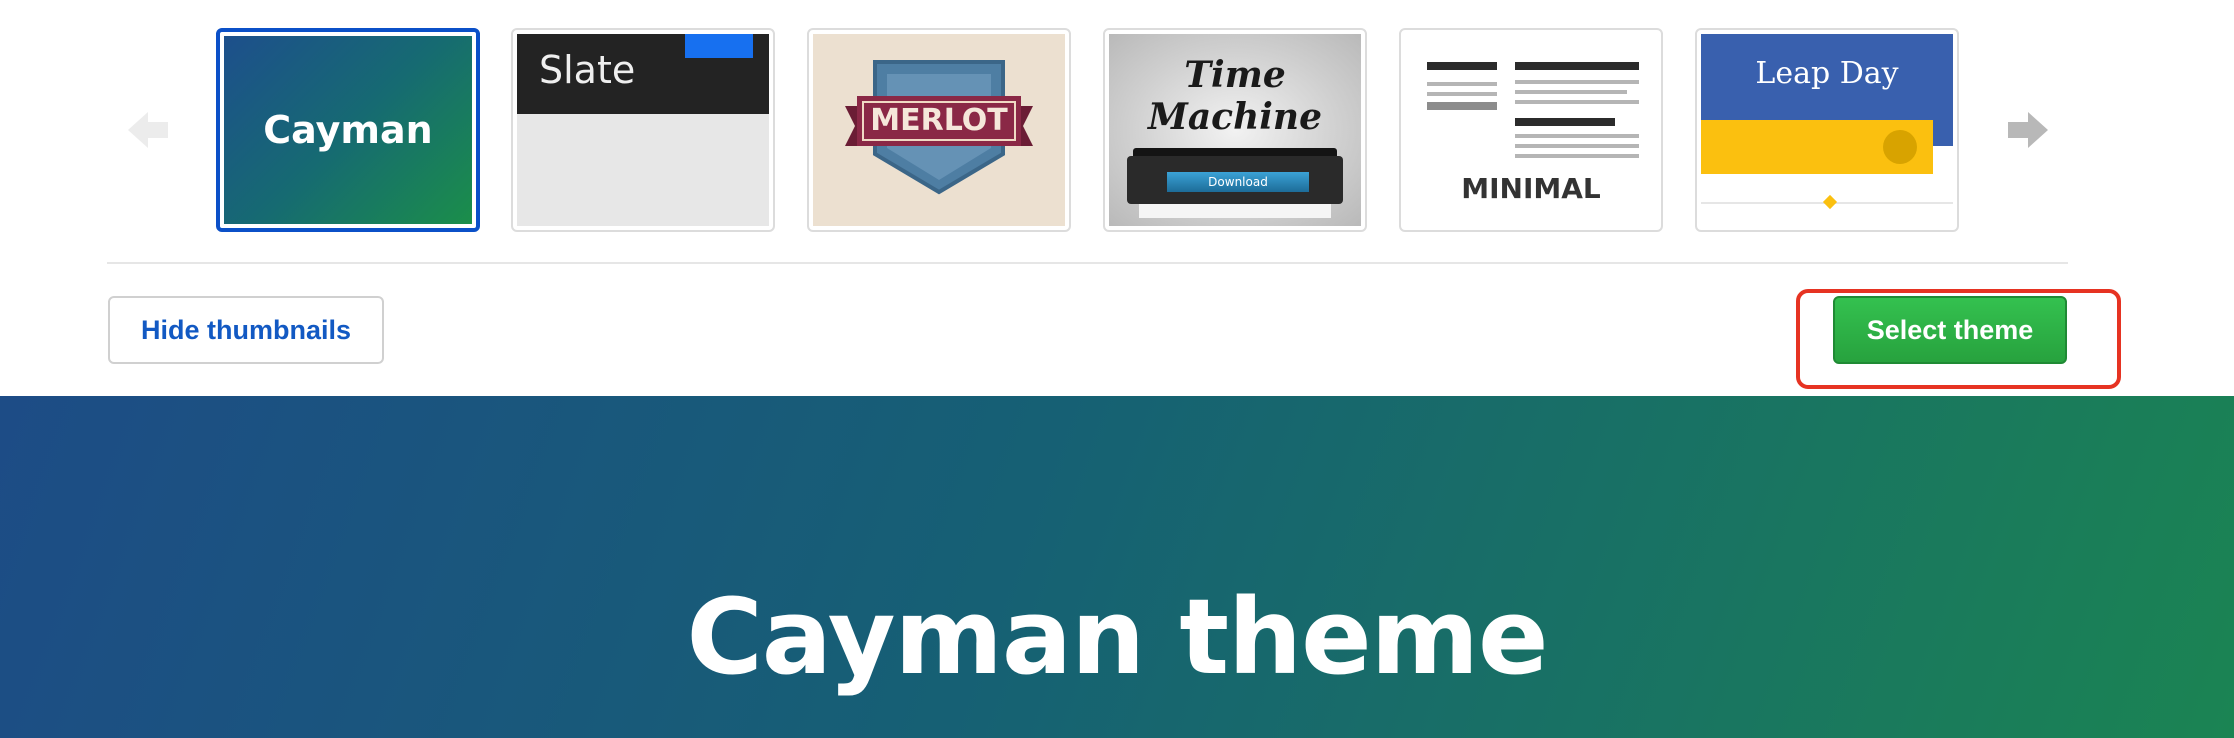  What do you see at coordinates (1235, 96) in the screenshot?
I see `thumb-label: Time Machine` at bounding box center [1235, 96].